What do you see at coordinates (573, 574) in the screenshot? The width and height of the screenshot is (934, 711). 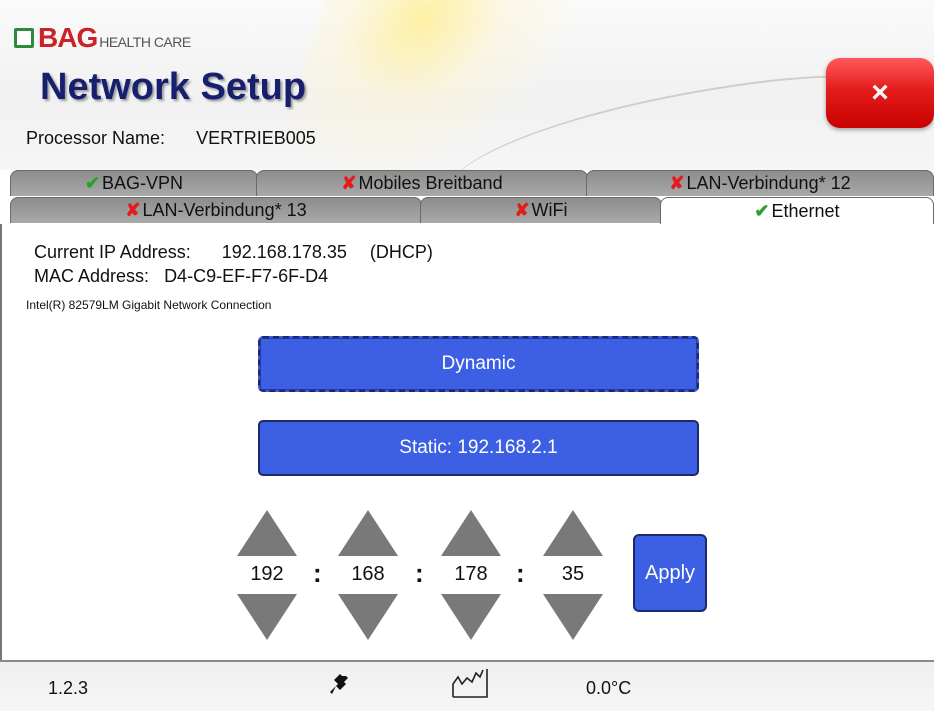 I see `octet-4-value: 35` at bounding box center [573, 574].